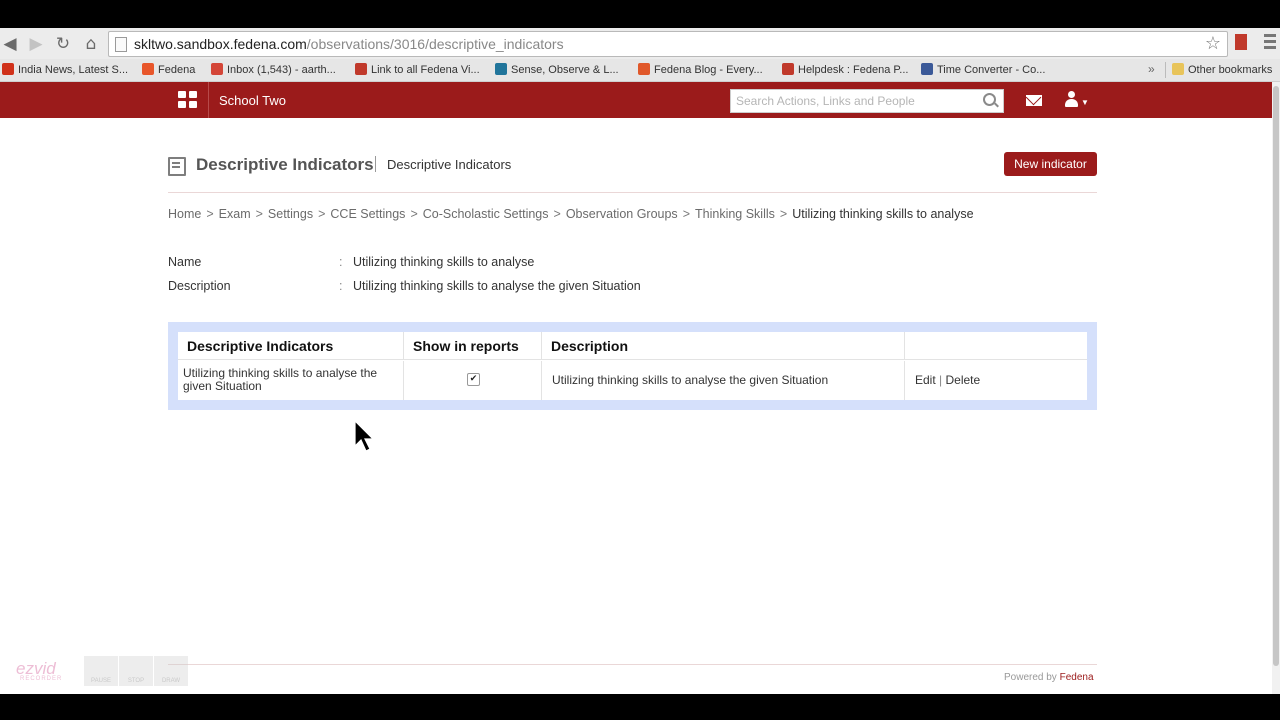 This screenshot has width=1280, height=720. I want to click on name-label: Name, so click(185, 262).